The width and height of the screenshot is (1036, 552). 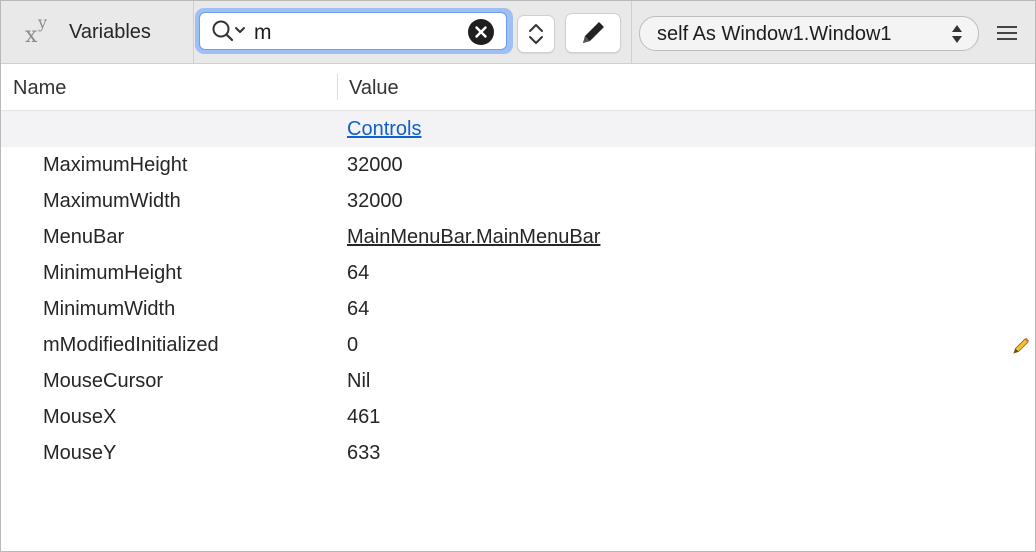 I want to click on variable-name: MouseX, so click(x=80, y=417).